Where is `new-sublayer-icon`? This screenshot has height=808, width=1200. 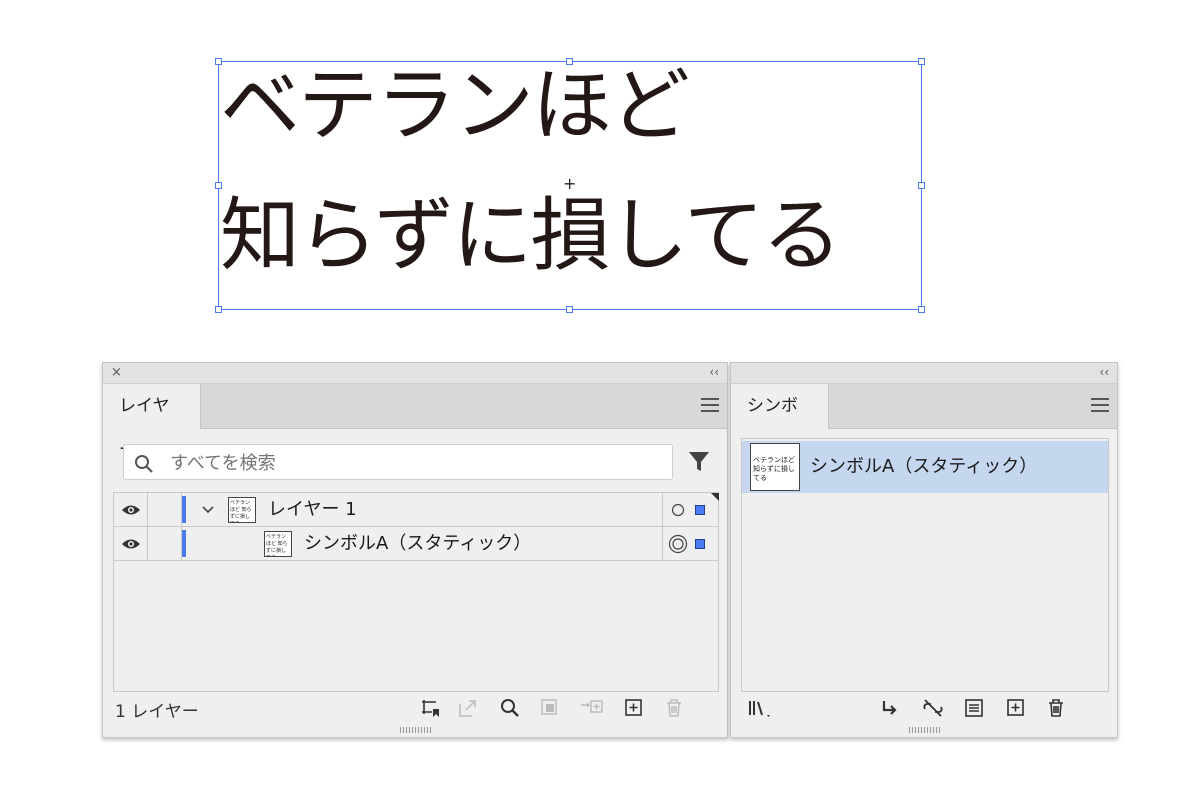 new-sublayer-icon is located at coordinates (592, 708).